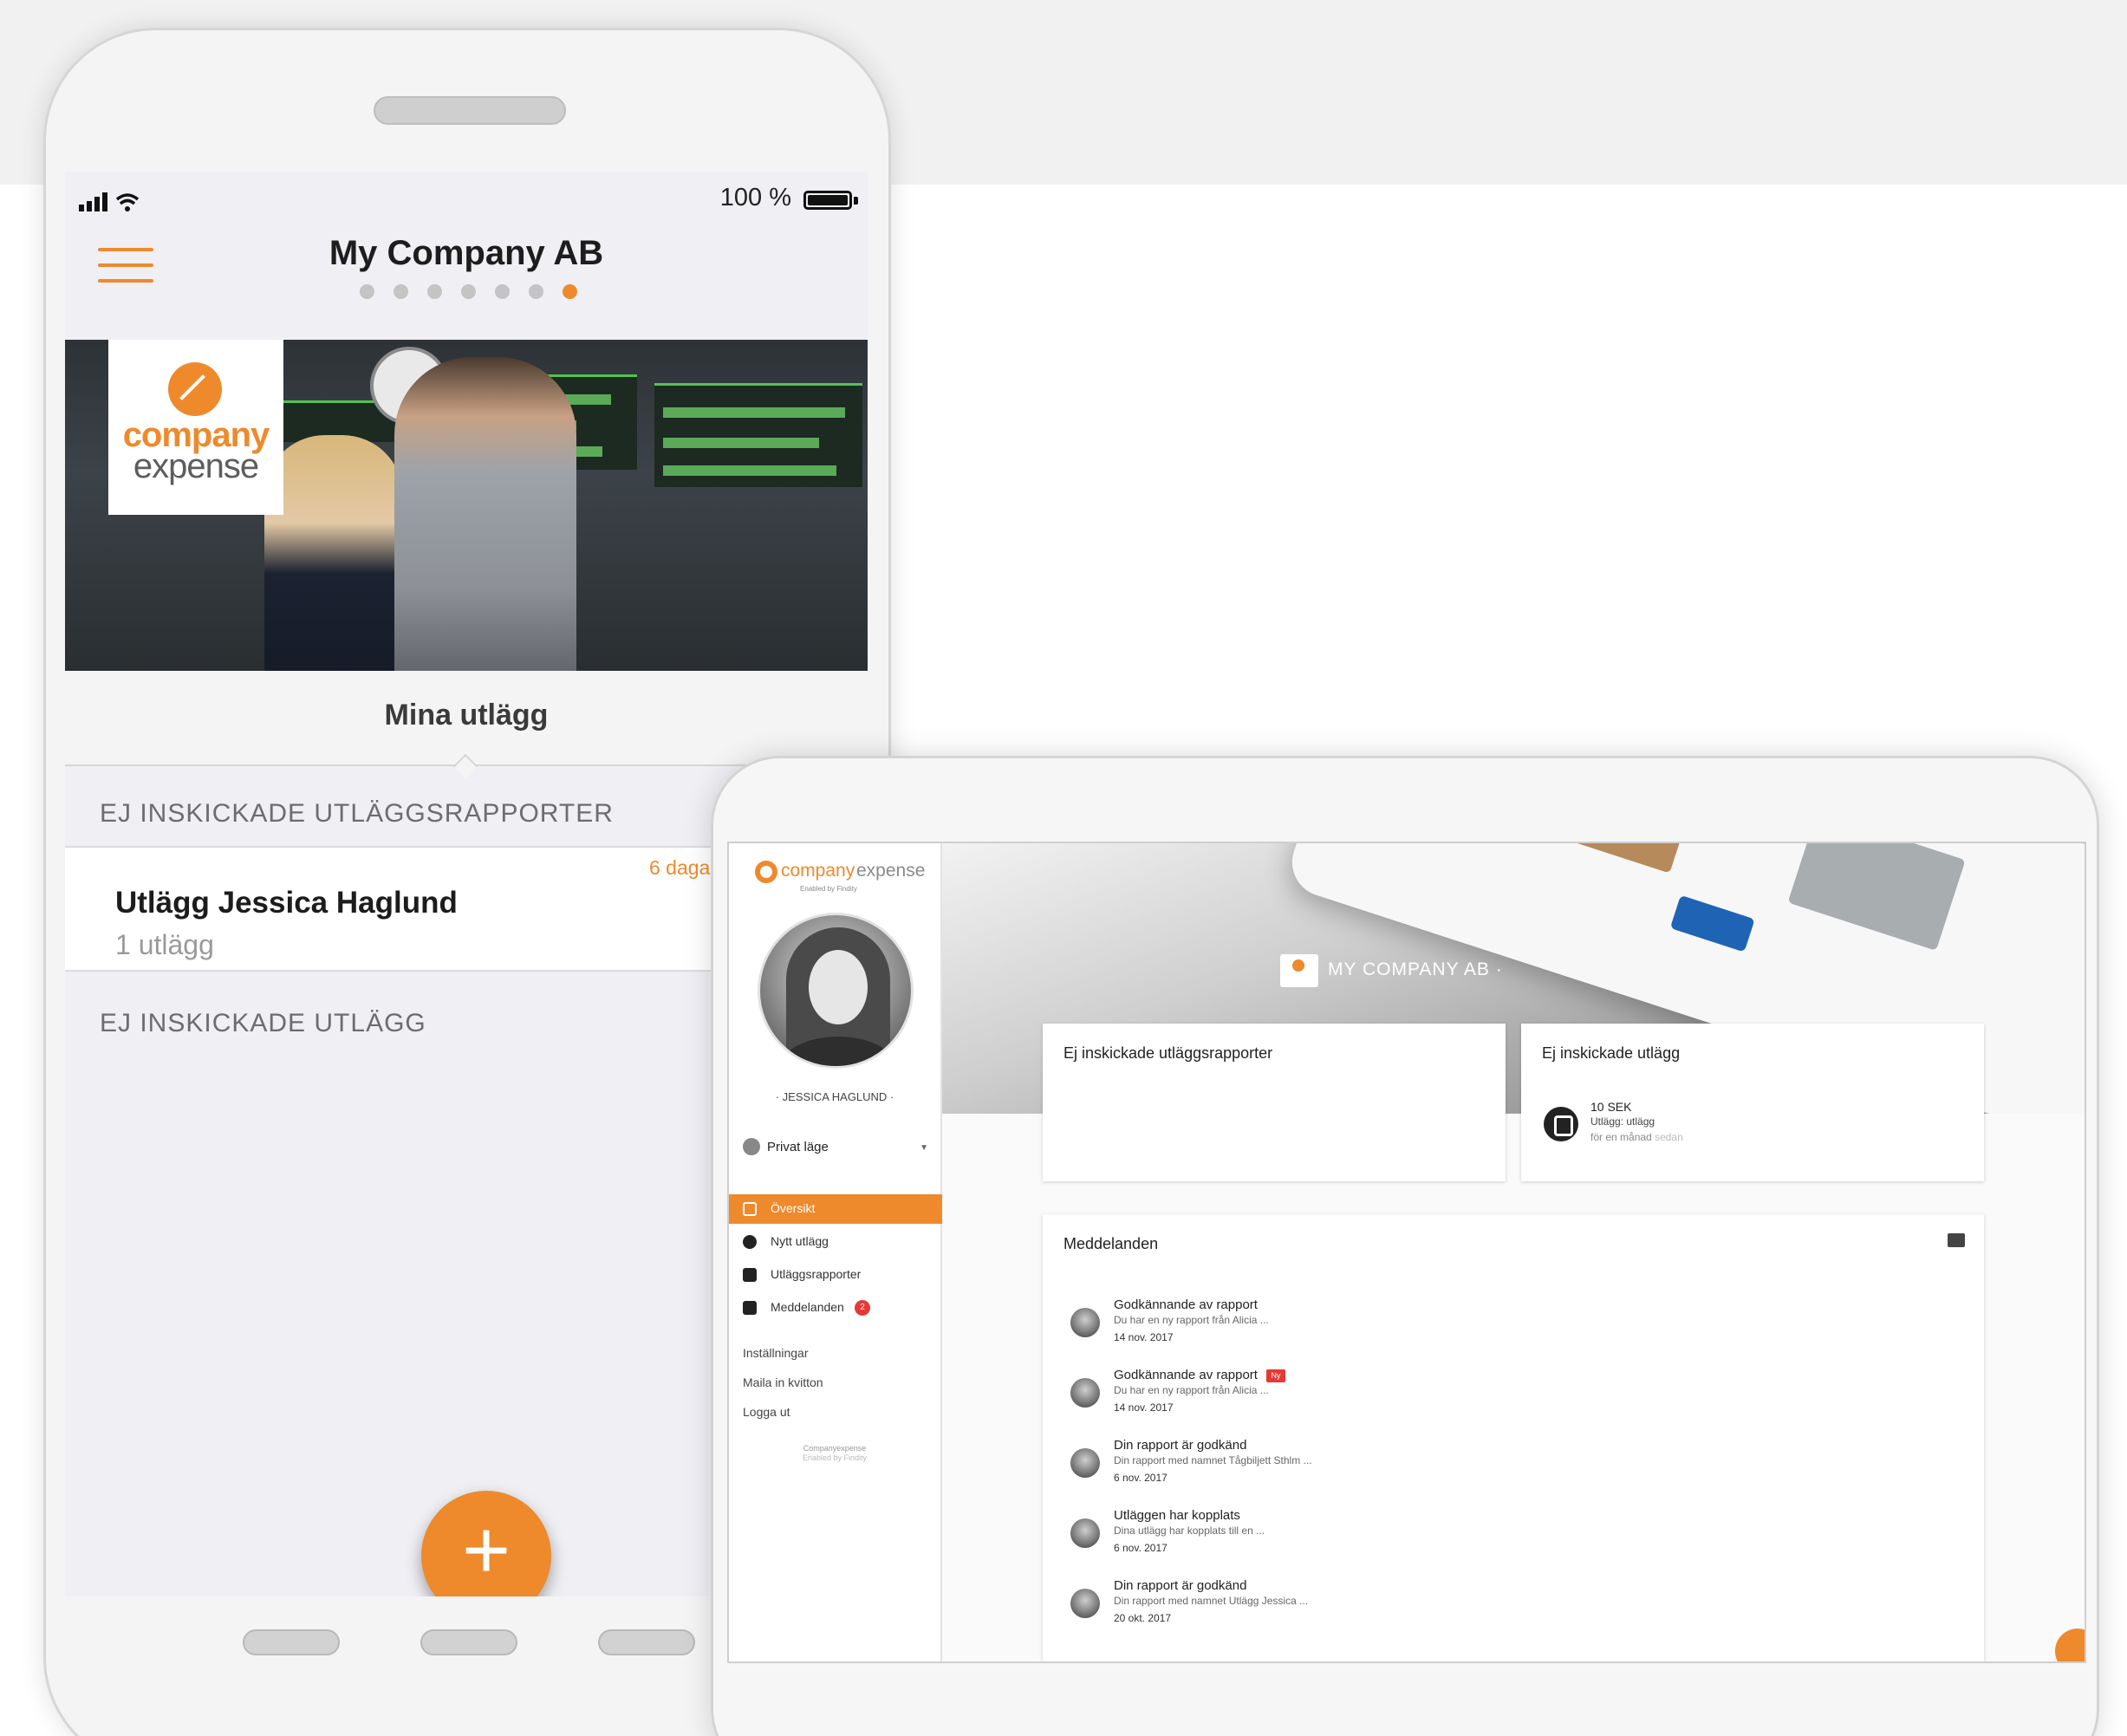 Image resolution: width=2127 pixels, height=1736 pixels. What do you see at coordinates (357, 814) in the screenshot?
I see `group-header-reports: EJ INSKICKADE UTLÄGGSRAPPORTER` at bounding box center [357, 814].